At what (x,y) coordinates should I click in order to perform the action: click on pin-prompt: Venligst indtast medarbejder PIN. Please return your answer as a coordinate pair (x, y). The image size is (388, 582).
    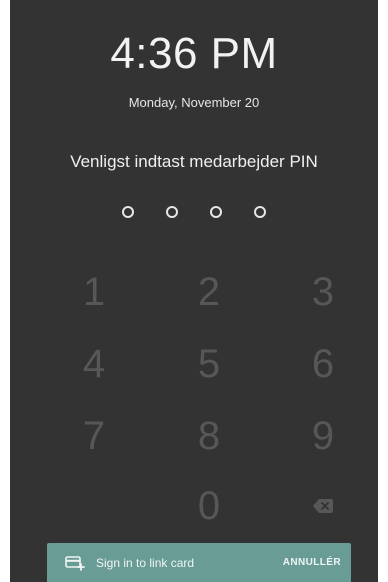
    Looking at the image, I should click on (194, 161).